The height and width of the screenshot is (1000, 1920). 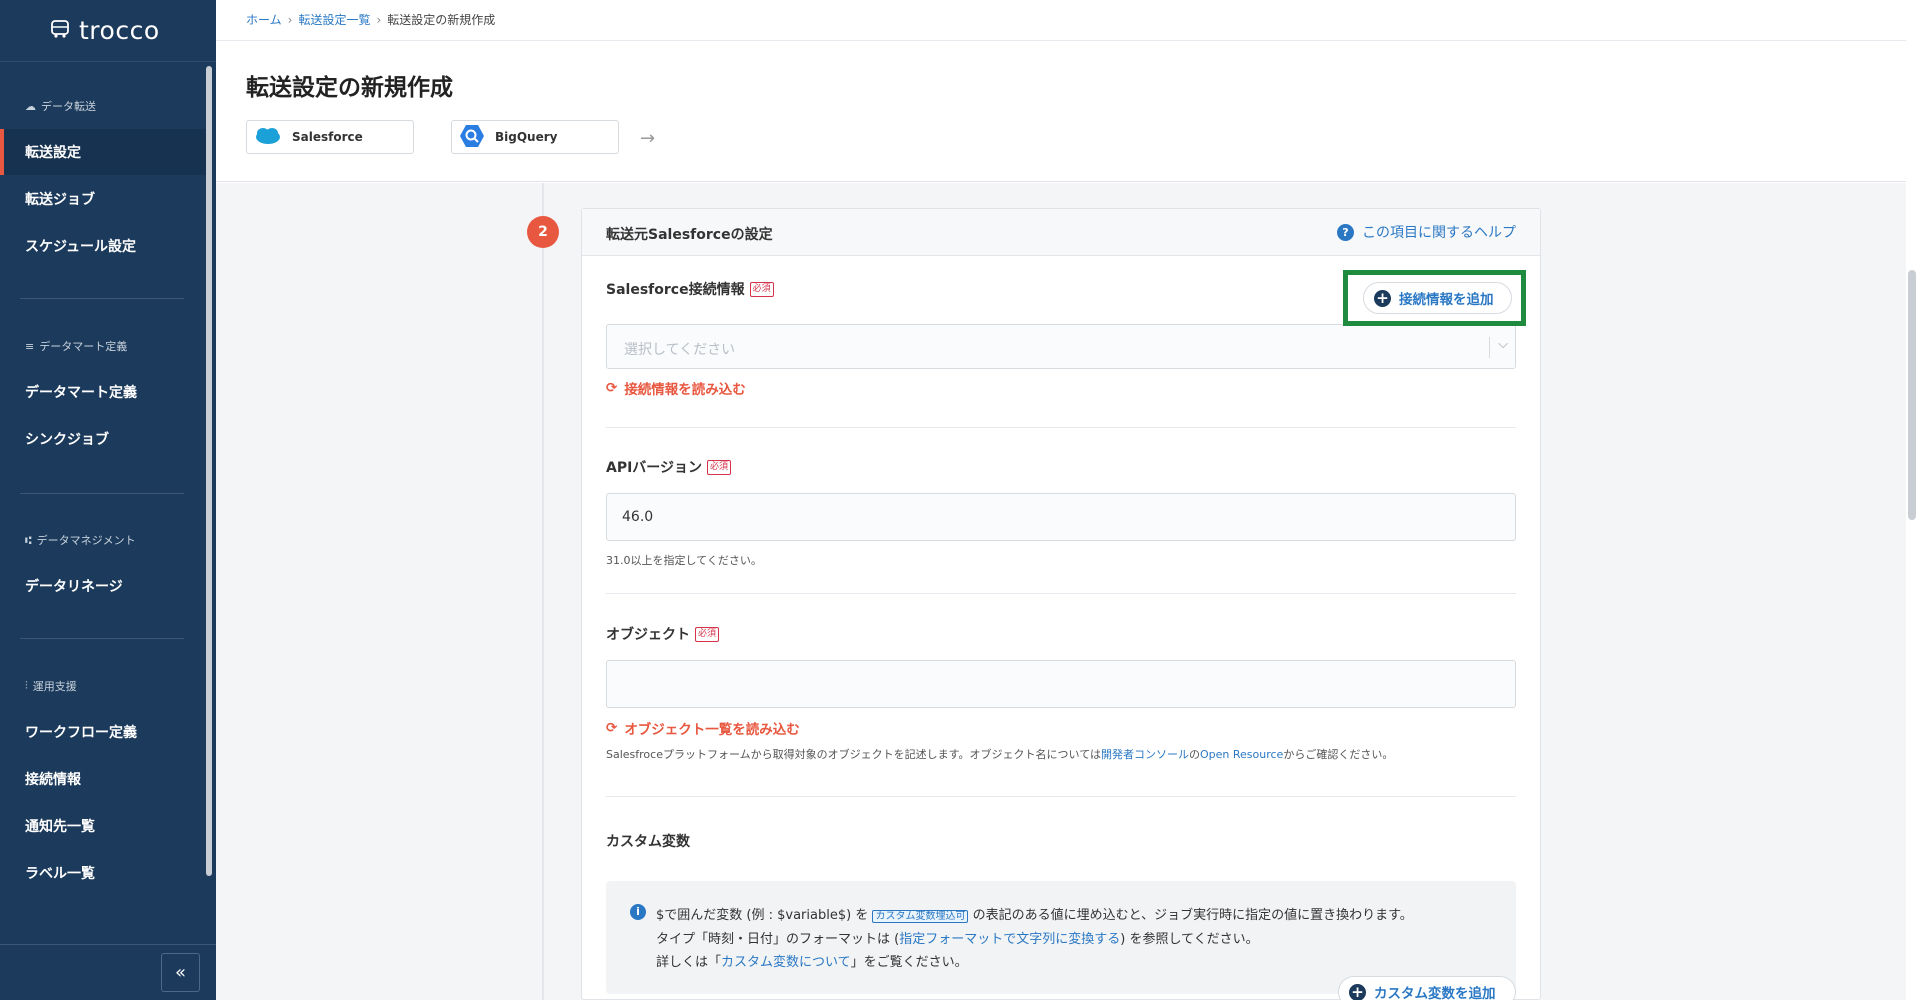 What do you see at coordinates (103, 732) in the screenshot?
I see `sidebar-item-workflow: ワークフロー定義` at bounding box center [103, 732].